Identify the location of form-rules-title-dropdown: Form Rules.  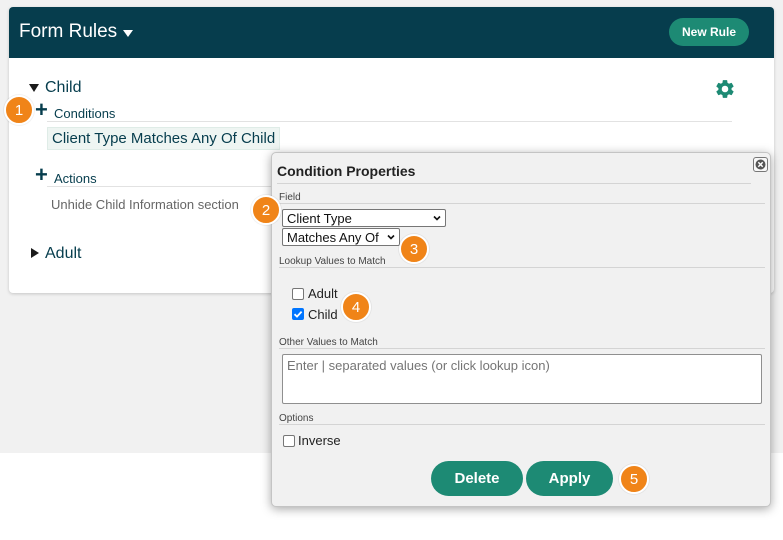
(76, 32).